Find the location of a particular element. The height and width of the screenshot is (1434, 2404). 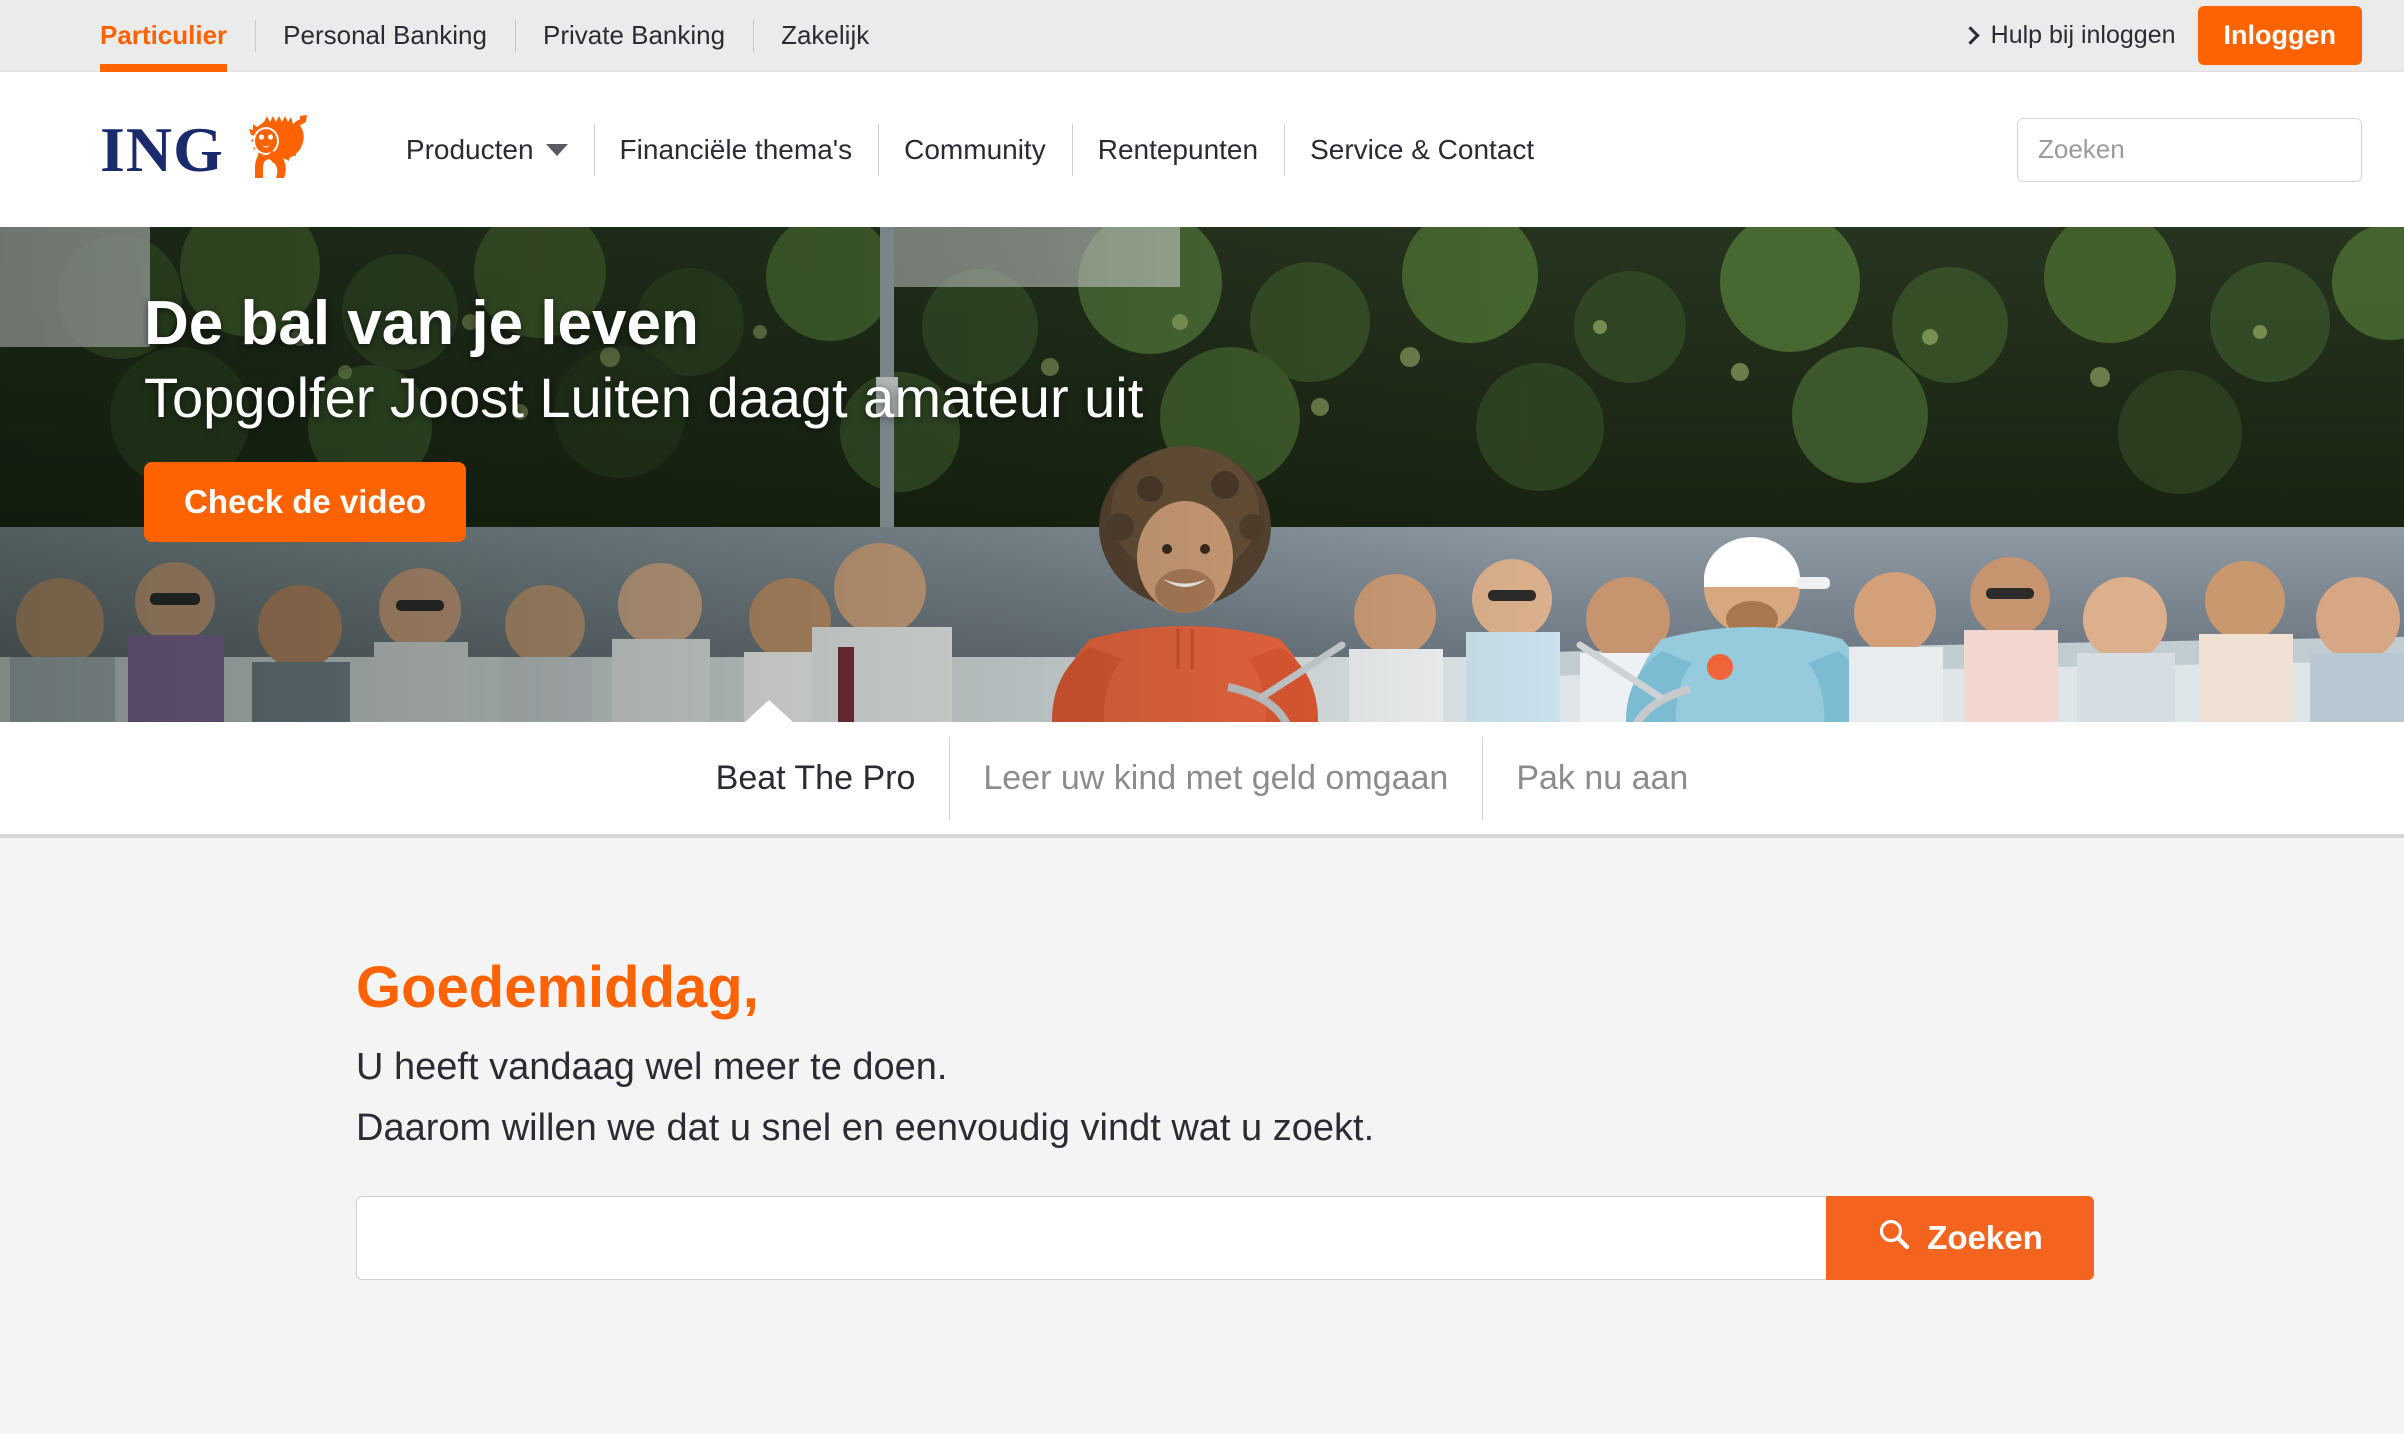

nav-item-producten: Producten is located at coordinates (487, 150).